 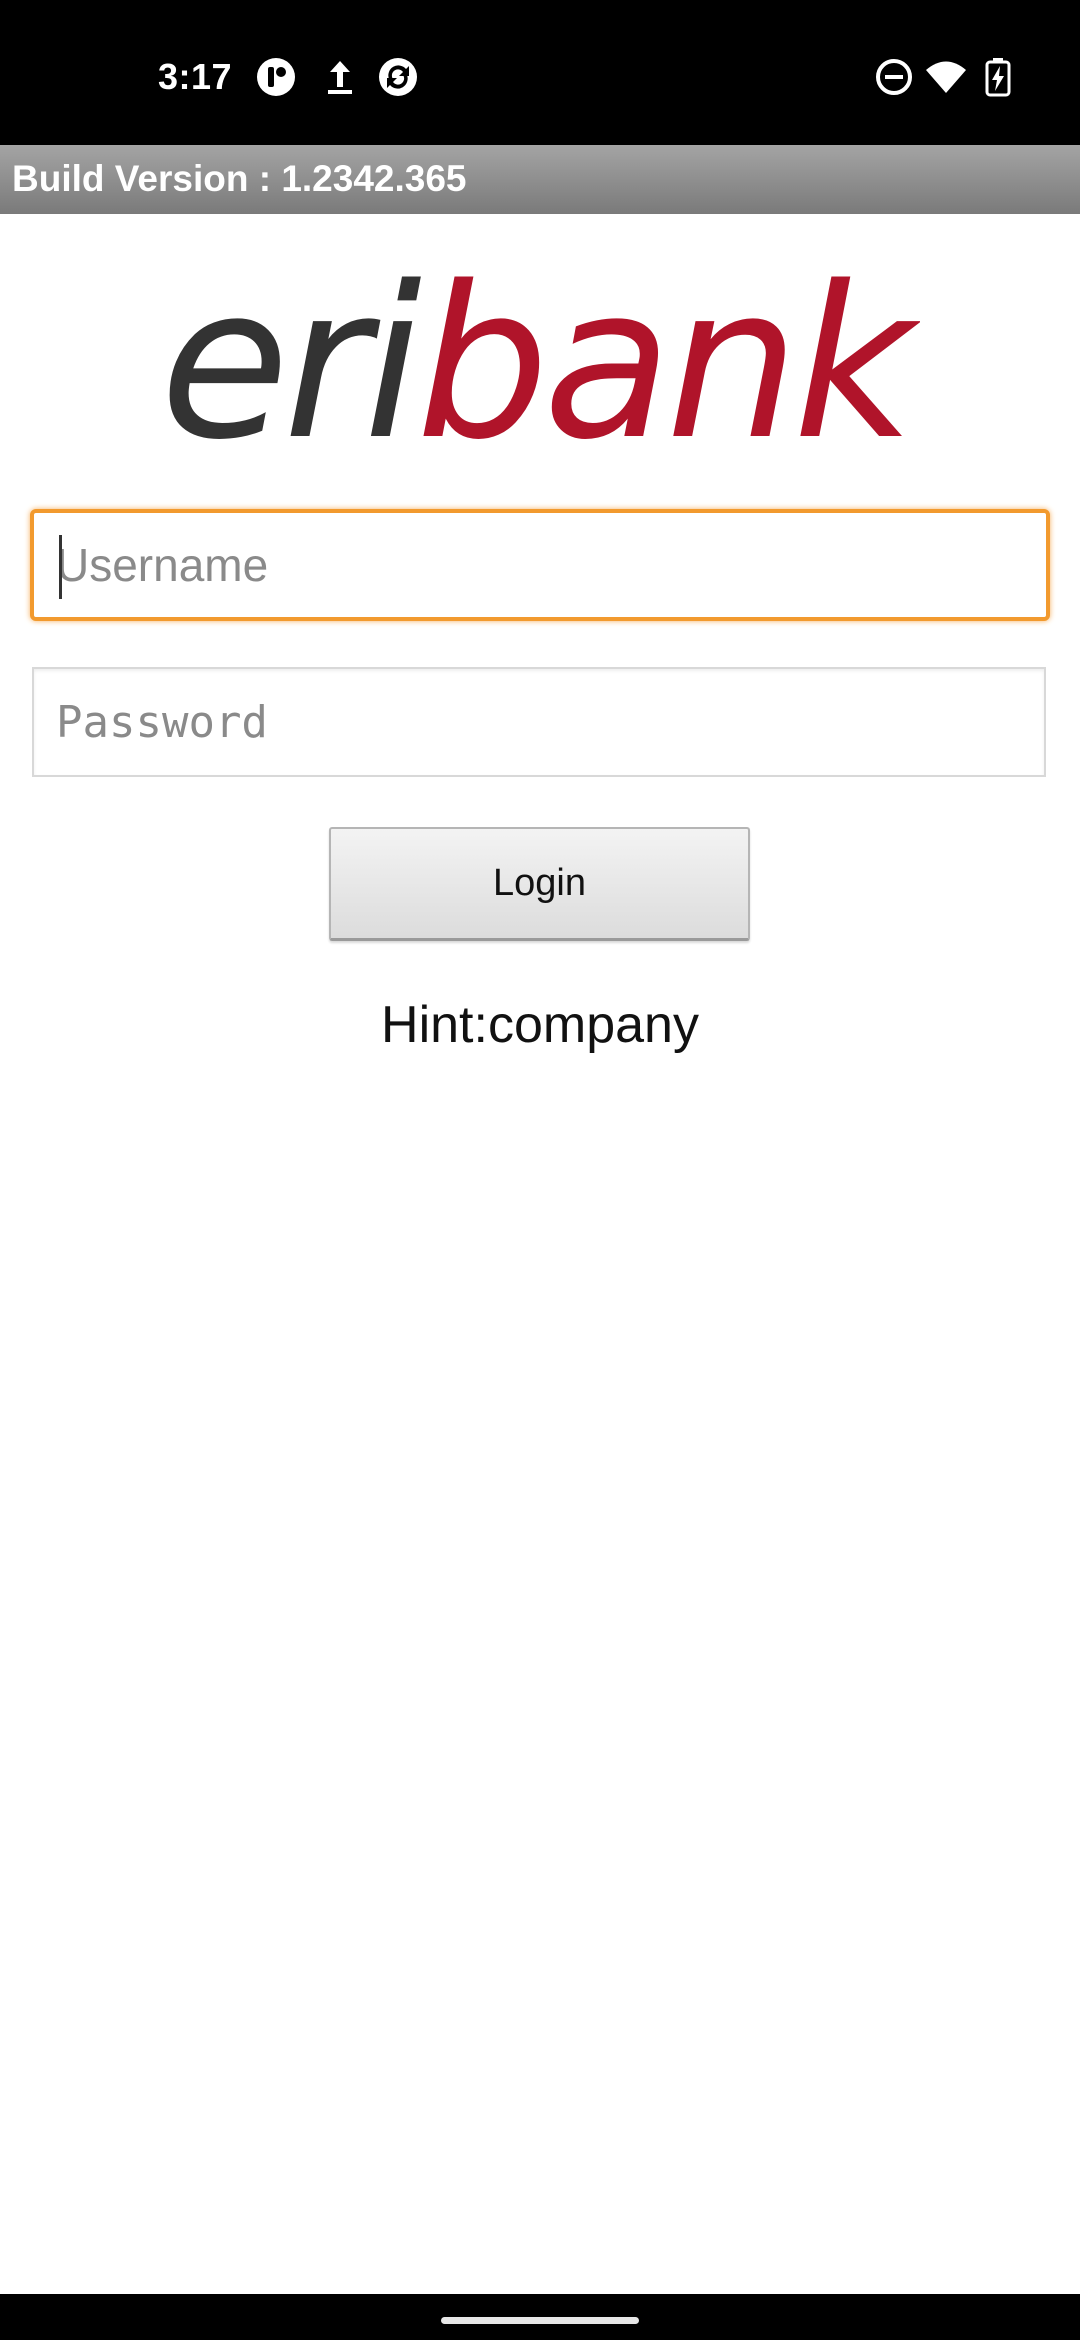 What do you see at coordinates (239, 178) in the screenshot?
I see `build-version-label: Build Version : 1.2342.365` at bounding box center [239, 178].